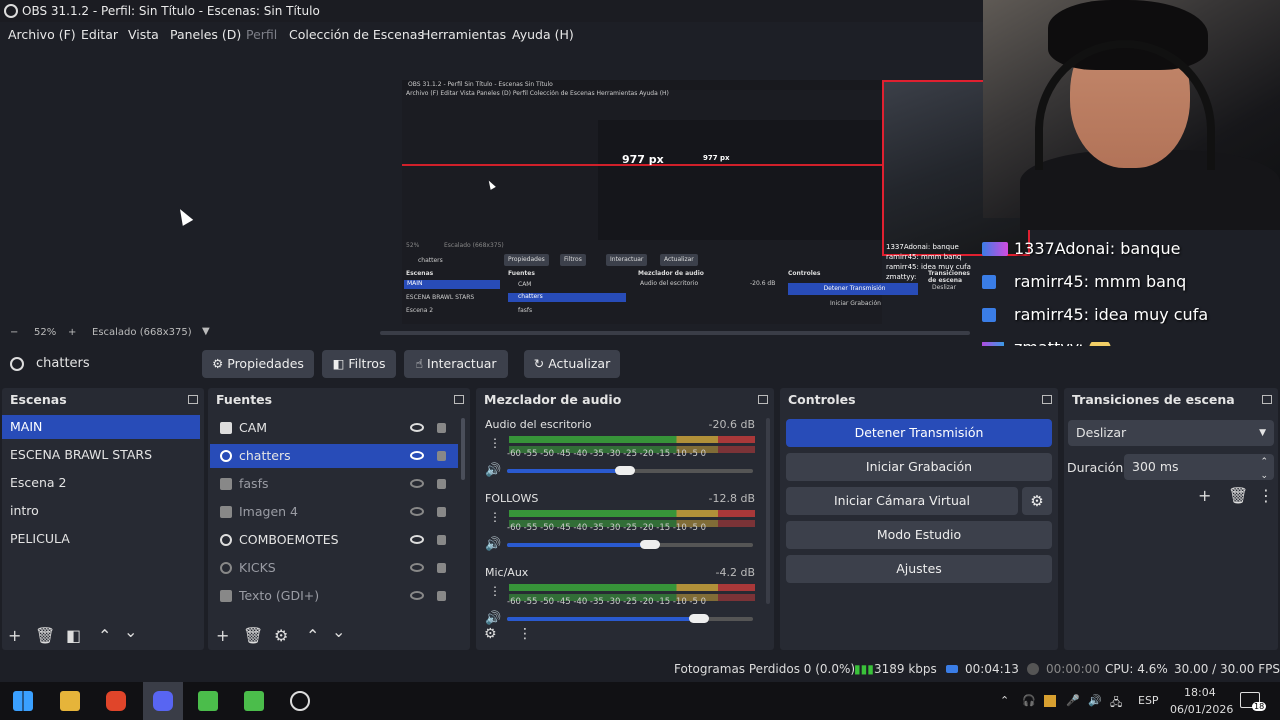  Describe the element at coordinates (463, 34) in the screenshot. I see `menu-herramientas: Herramientas` at that location.